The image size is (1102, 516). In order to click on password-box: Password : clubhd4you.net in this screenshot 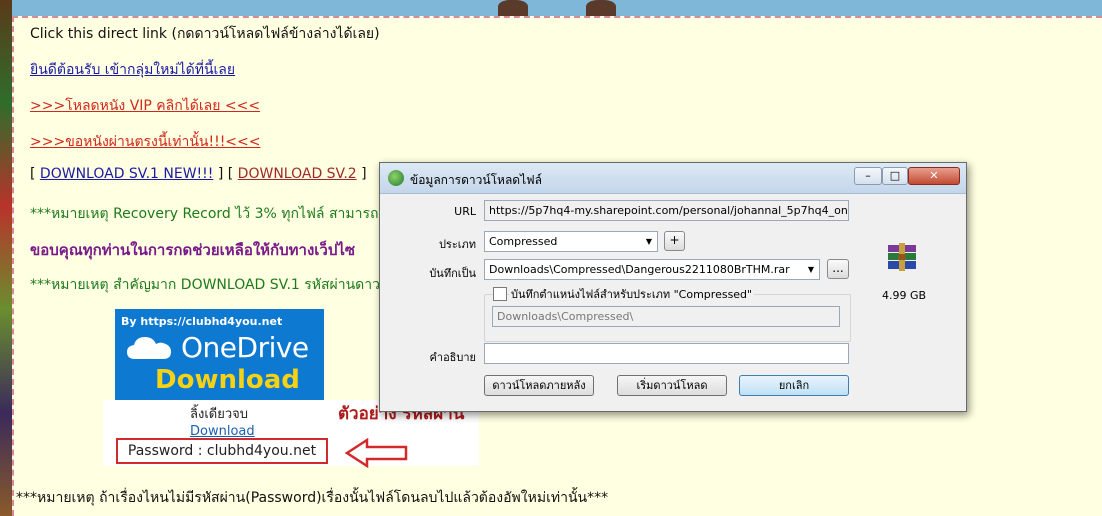, I will do `click(222, 451)`.